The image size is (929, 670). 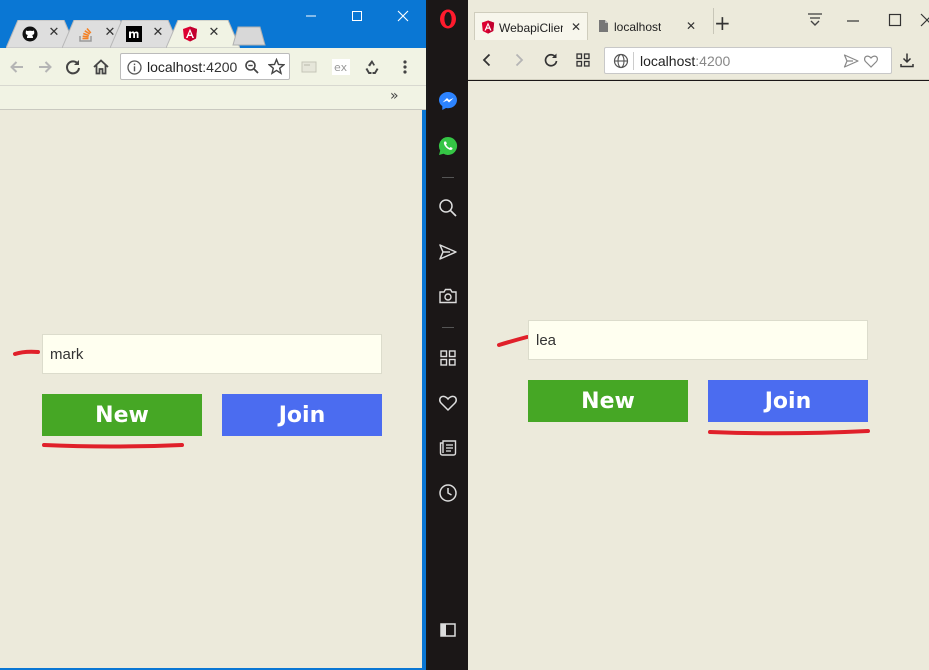 I want to click on address-divider, so click(x=633, y=61).